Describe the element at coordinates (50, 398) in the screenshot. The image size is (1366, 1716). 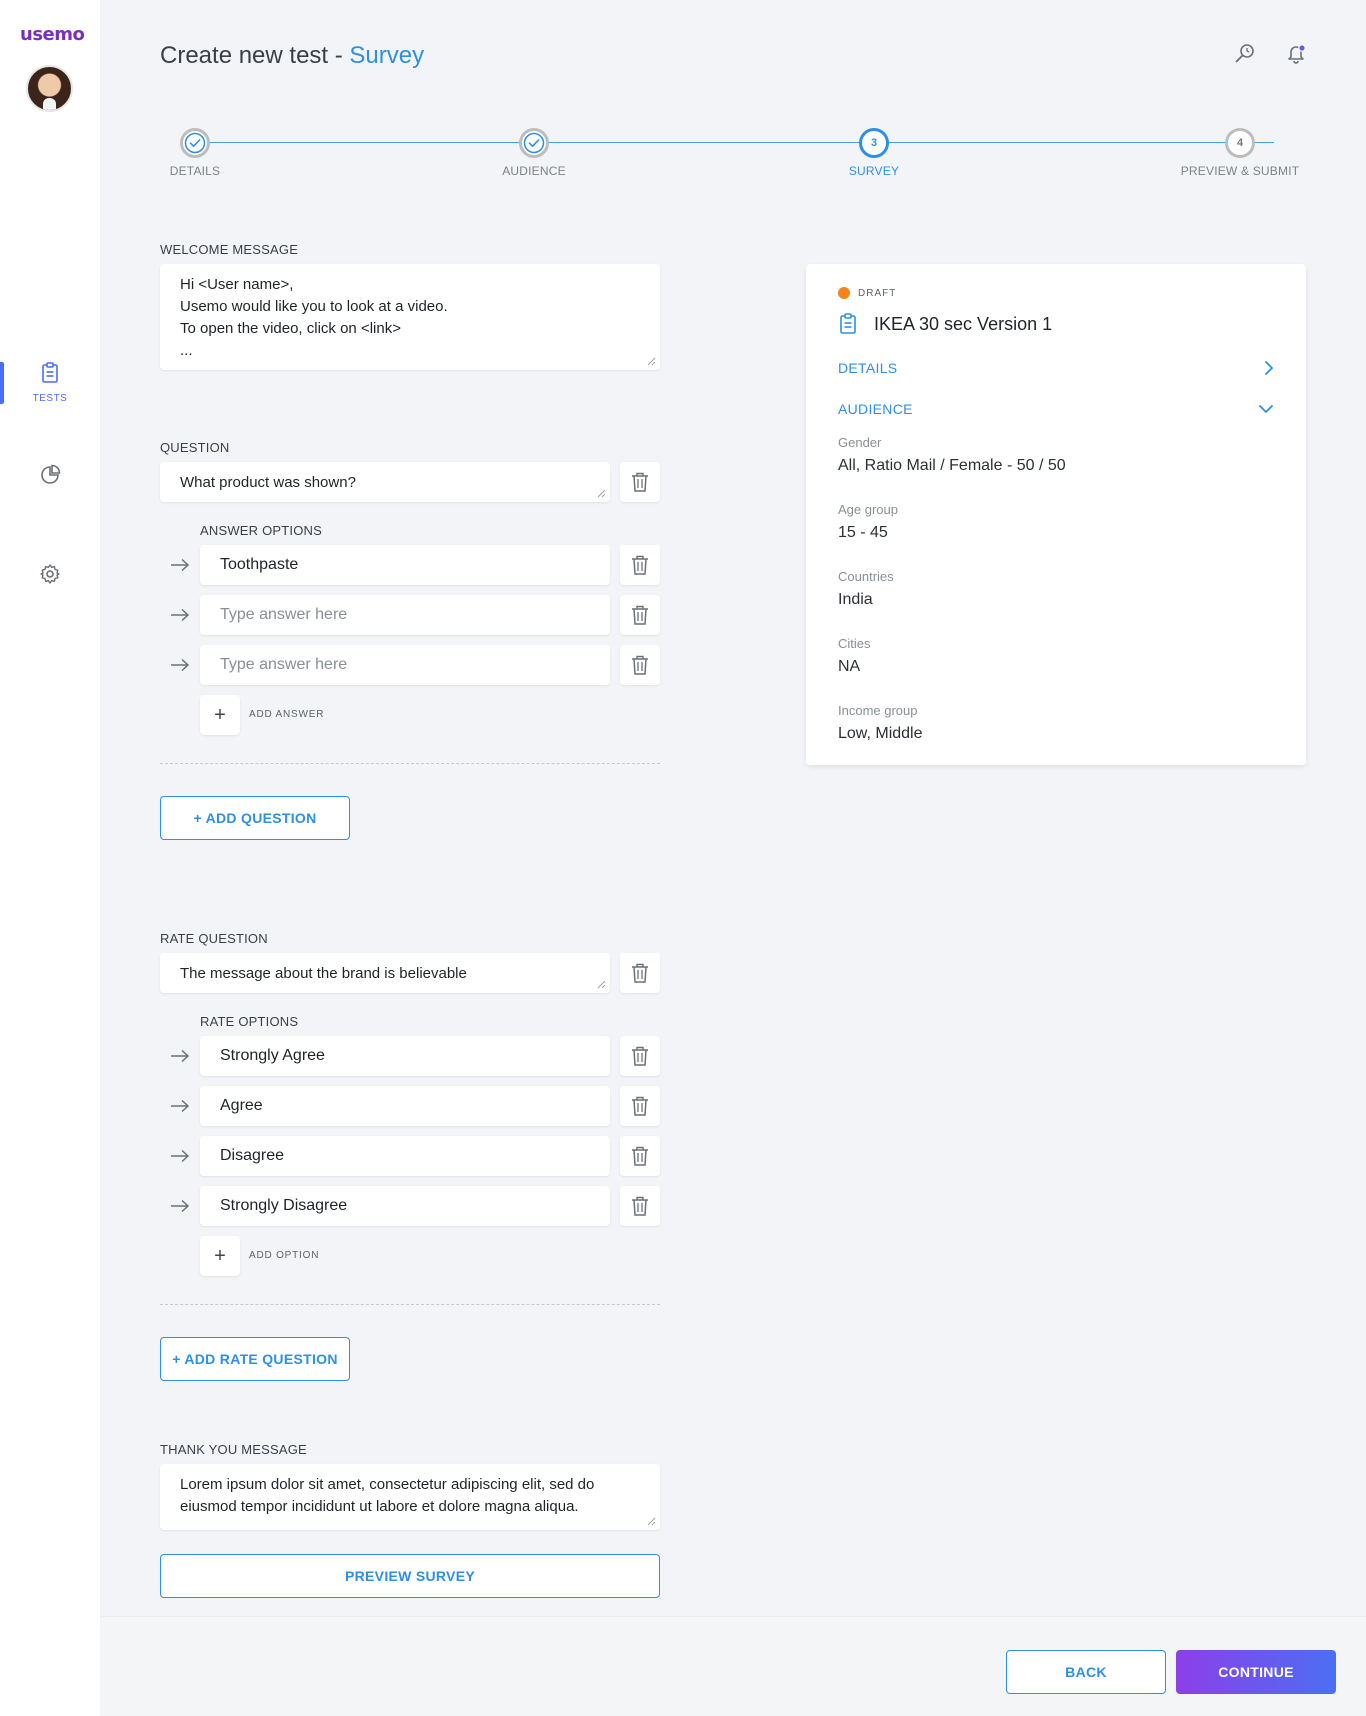
I see `sidebar-item-label: TESTS` at that location.